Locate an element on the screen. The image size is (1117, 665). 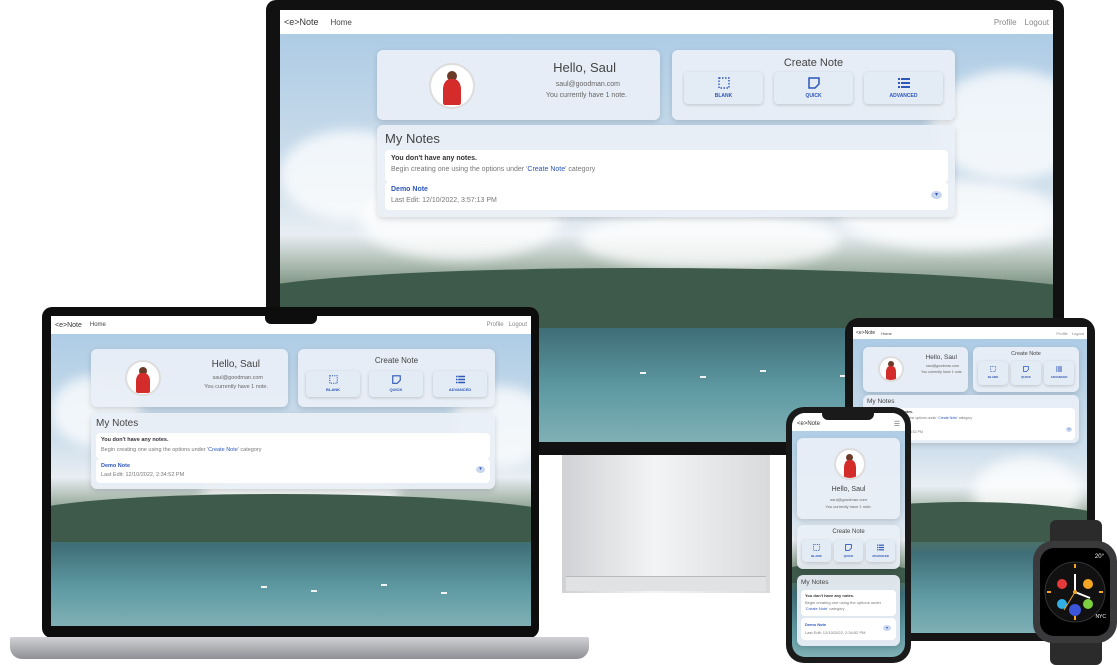
hamburger-menu-icon: ☰ is located at coordinates (897, 424).